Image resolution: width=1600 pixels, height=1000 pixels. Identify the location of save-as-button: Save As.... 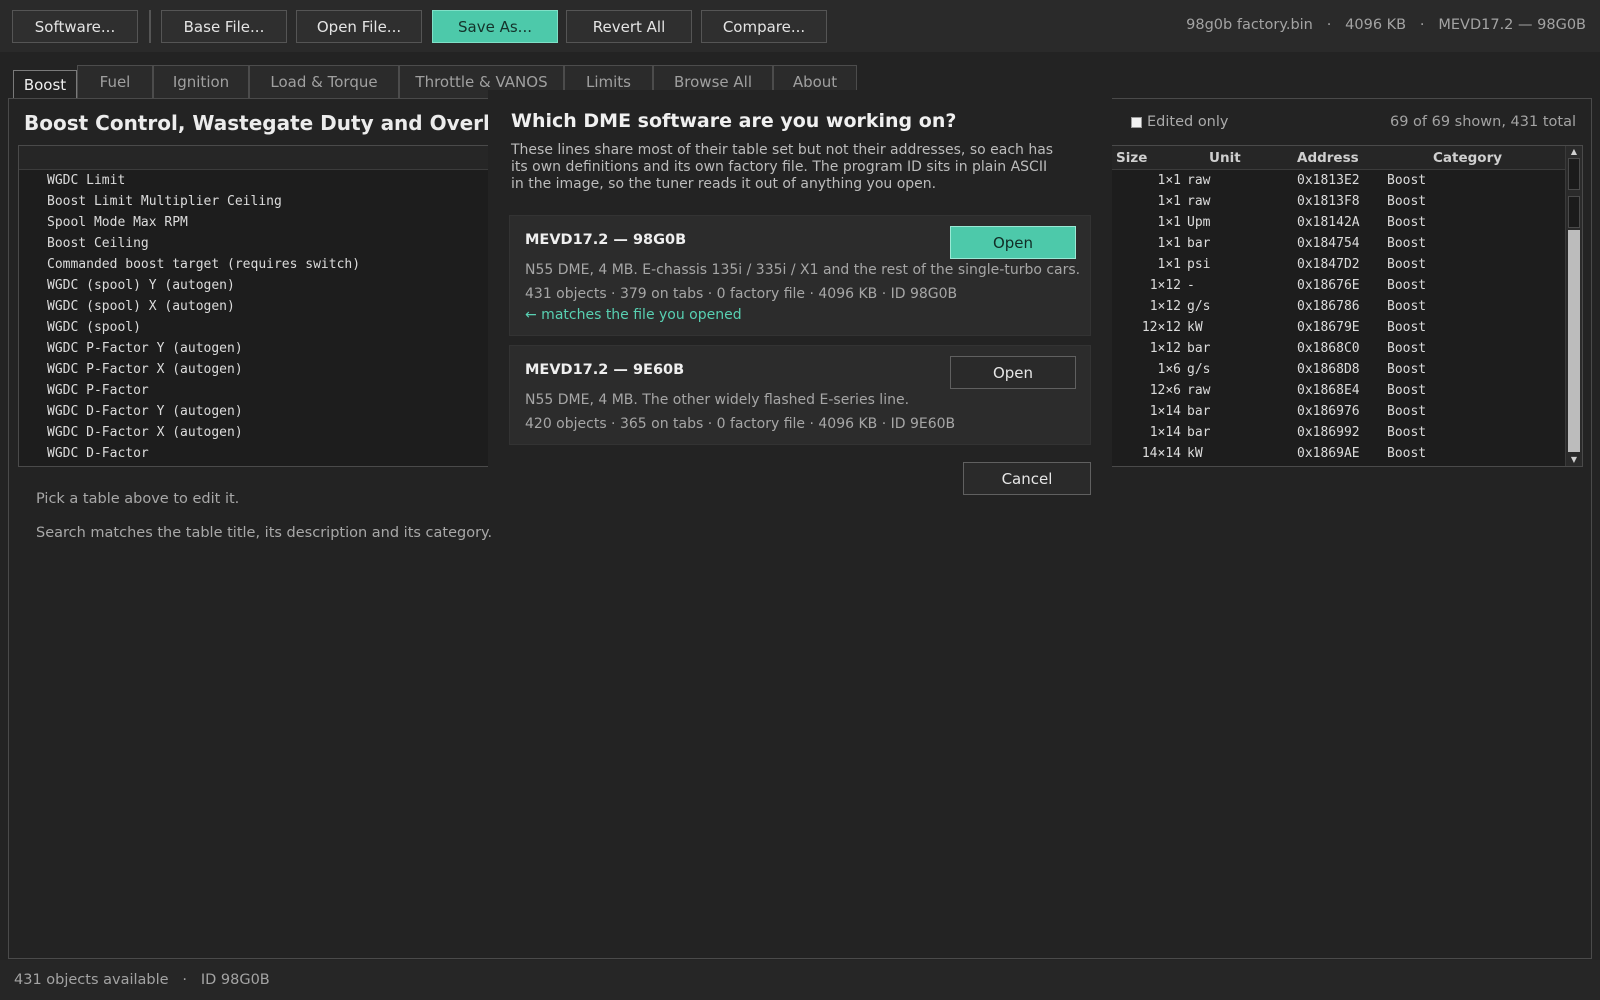
(495, 26).